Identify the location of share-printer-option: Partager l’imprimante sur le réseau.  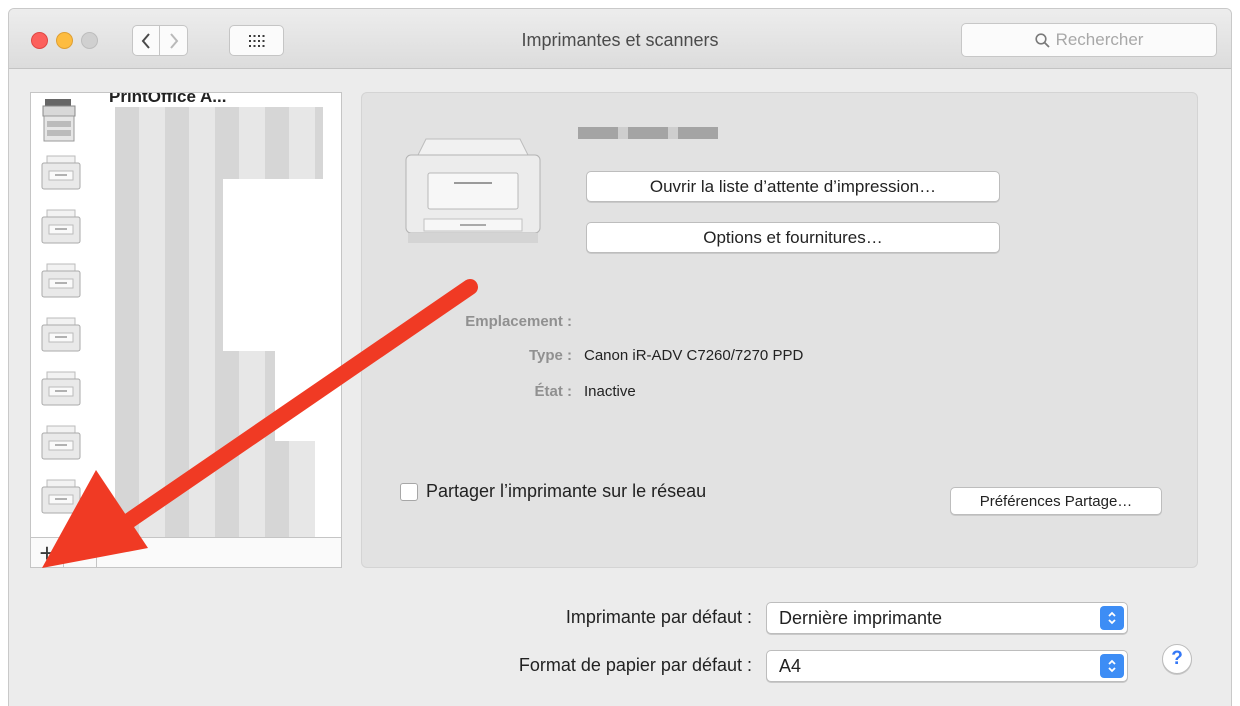
(553, 491).